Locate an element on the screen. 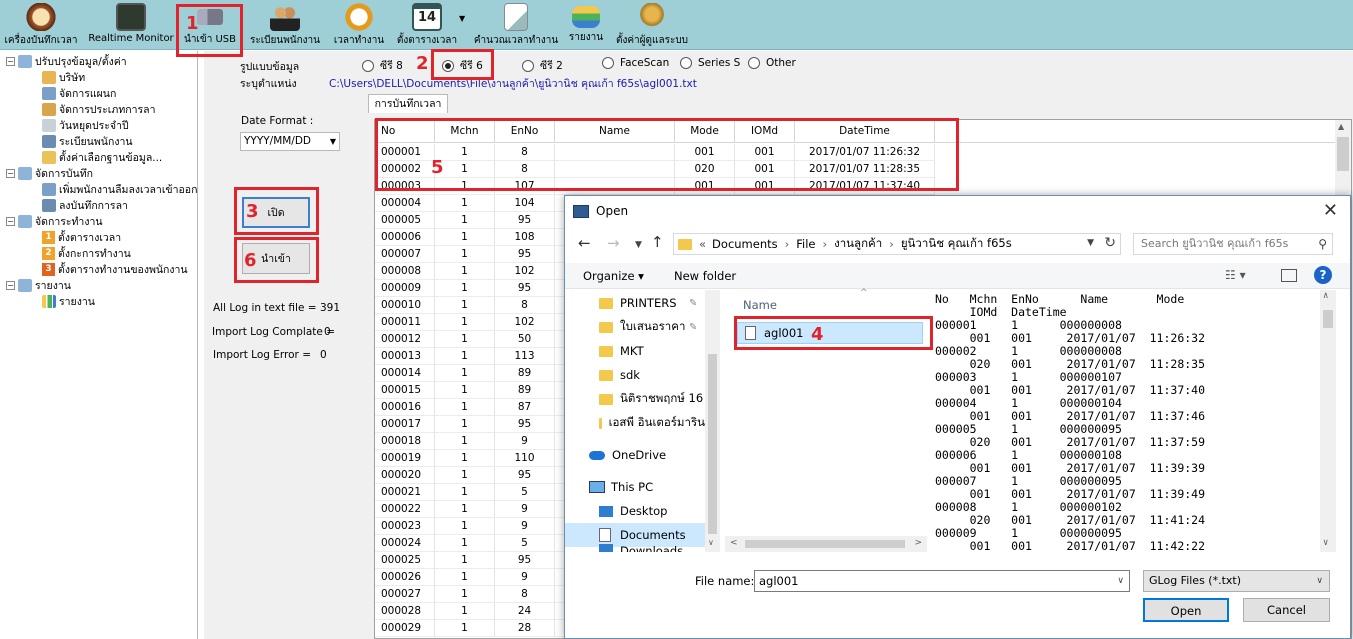 The image size is (1353, 639). nav-scrollbar: ∨ is located at coordinates (712, 421).